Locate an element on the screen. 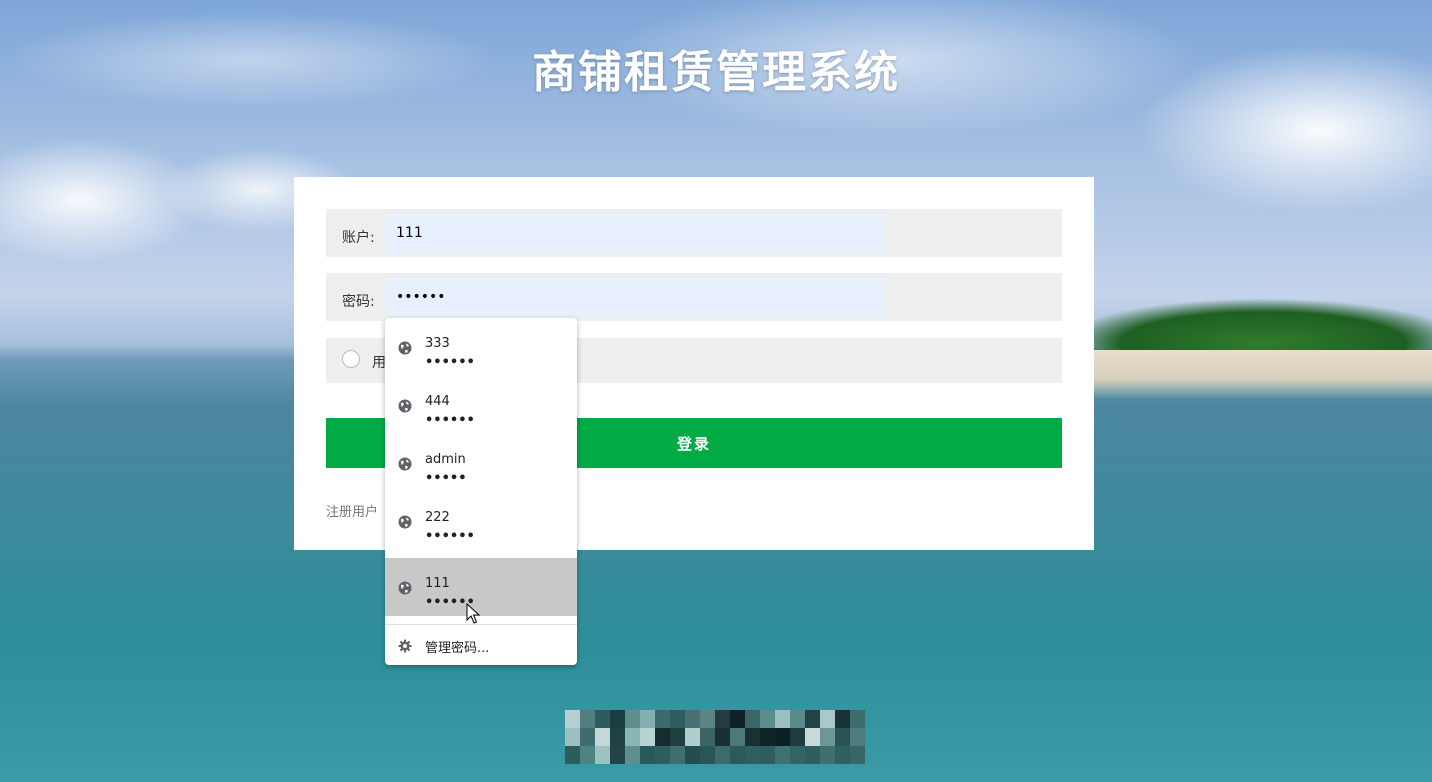 The height and width of the screenshot is (782, 1432). autofill-password: ••••• is located at coordinates (446, 478).